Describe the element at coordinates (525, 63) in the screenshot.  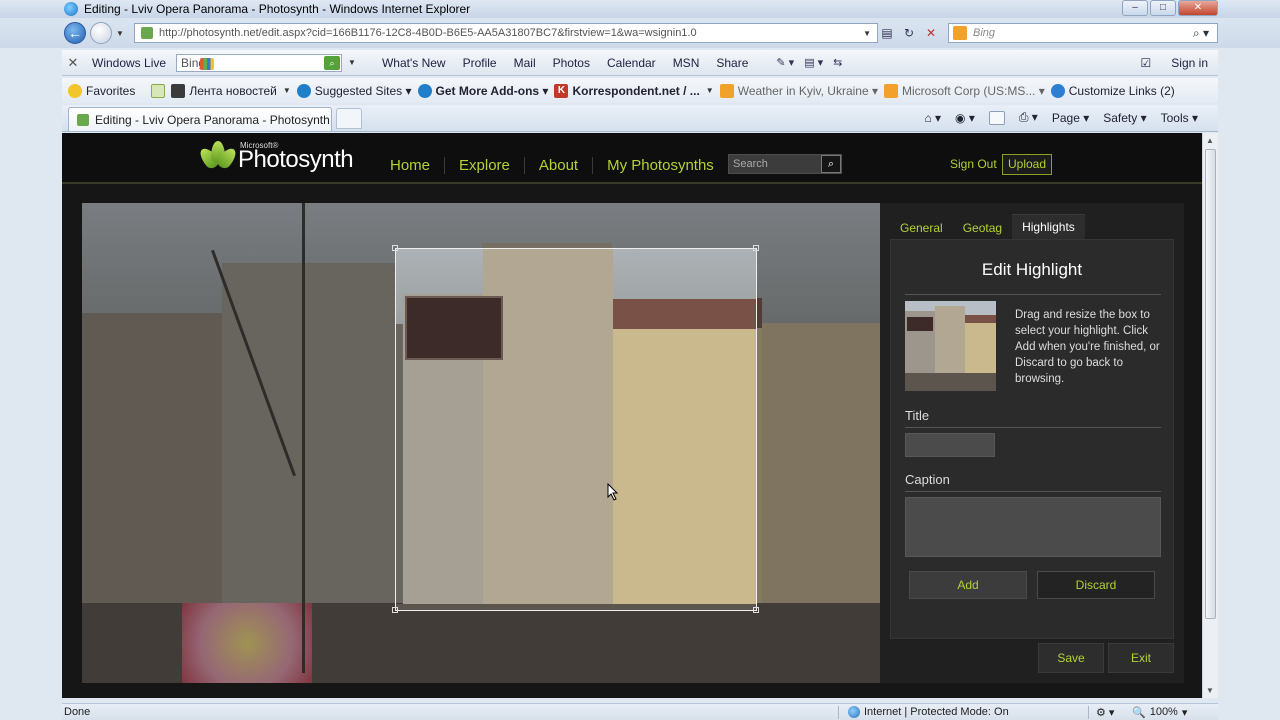
I see `live-link-mail: Mail` at that location.